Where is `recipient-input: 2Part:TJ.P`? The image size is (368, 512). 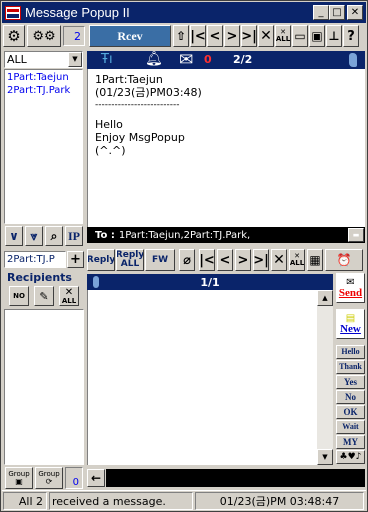 recipient-input: 2Part:TJ.P is located at coordinates (35, 259).